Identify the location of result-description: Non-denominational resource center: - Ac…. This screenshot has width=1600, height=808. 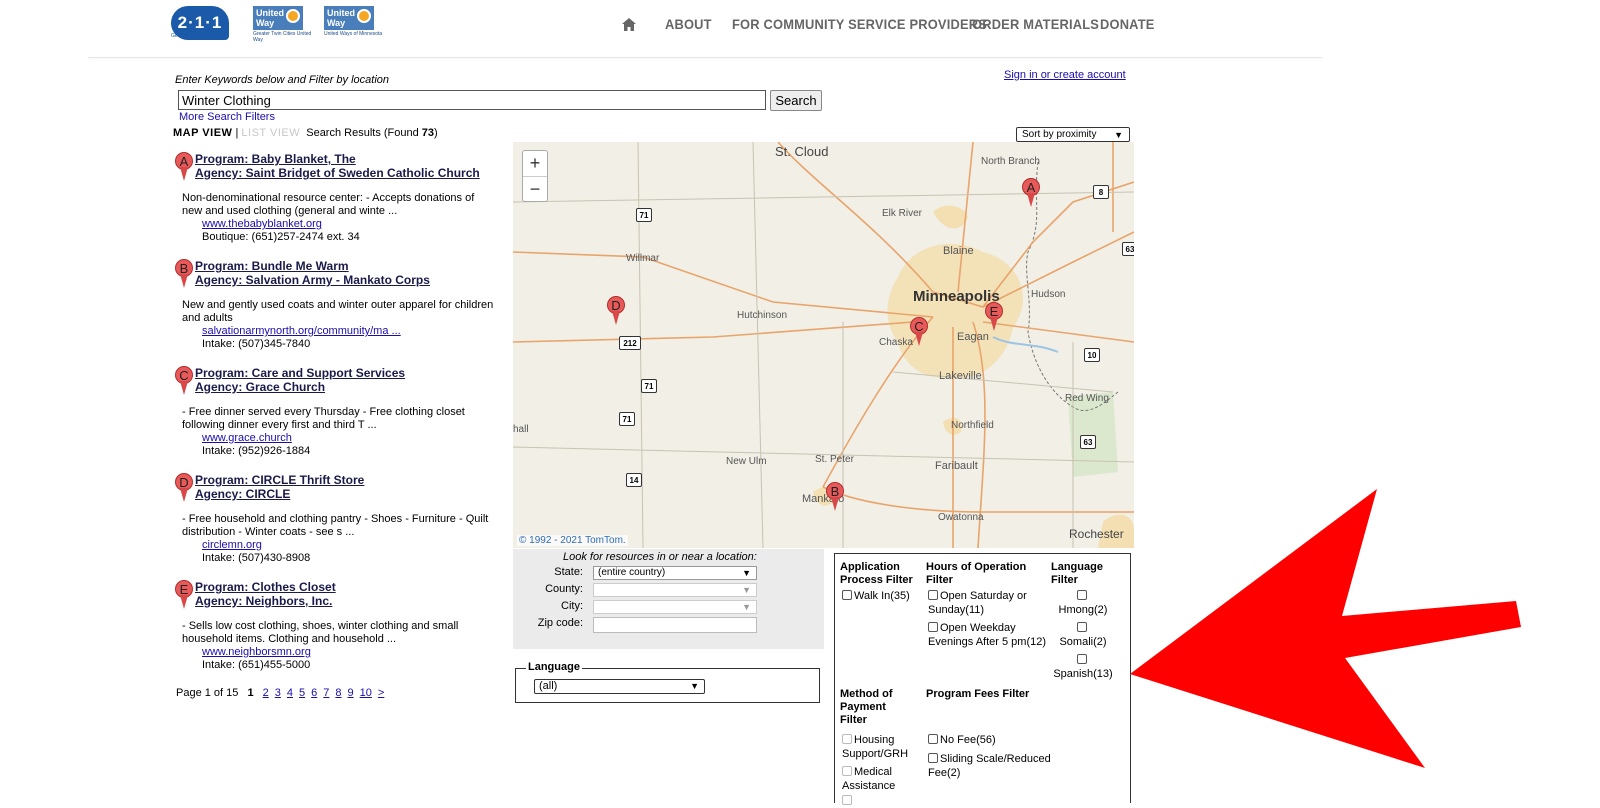
(328, 204).